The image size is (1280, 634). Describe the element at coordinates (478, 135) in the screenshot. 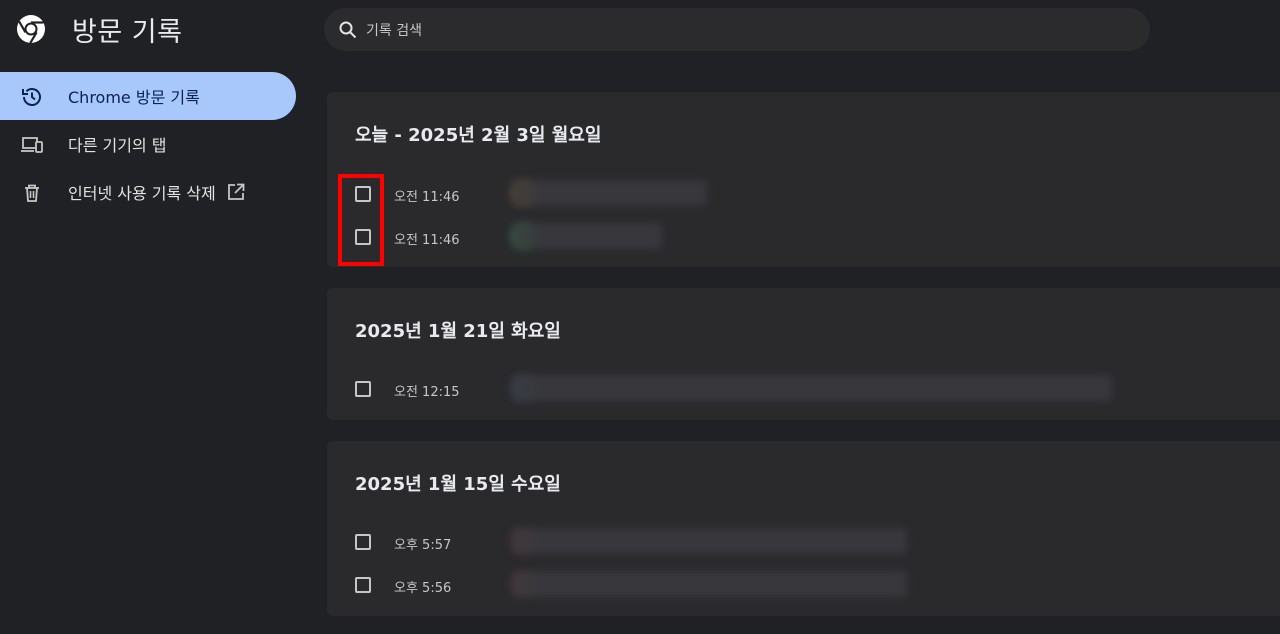

I see `group-title: 오늘 - 2025년 2월 3일 월요일` at that location.